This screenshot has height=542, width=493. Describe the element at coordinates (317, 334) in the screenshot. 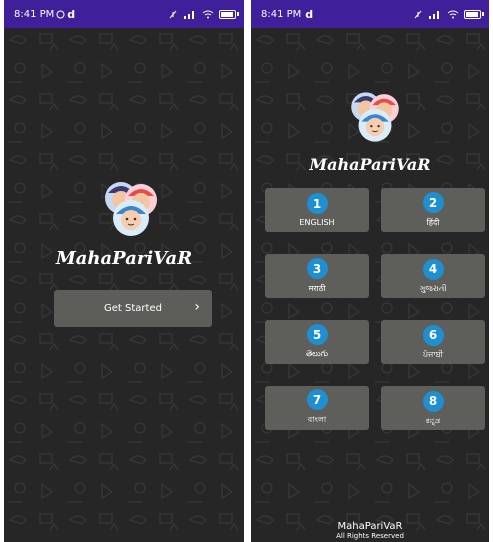

I see `number-badge: 5` at that location.